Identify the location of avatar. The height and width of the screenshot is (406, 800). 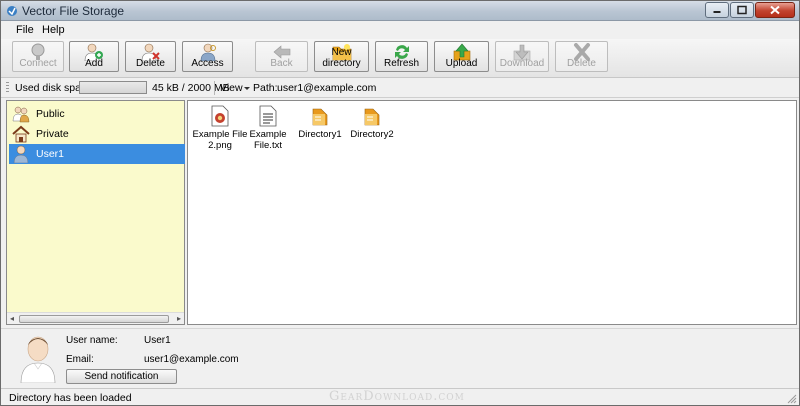
(38, 359).